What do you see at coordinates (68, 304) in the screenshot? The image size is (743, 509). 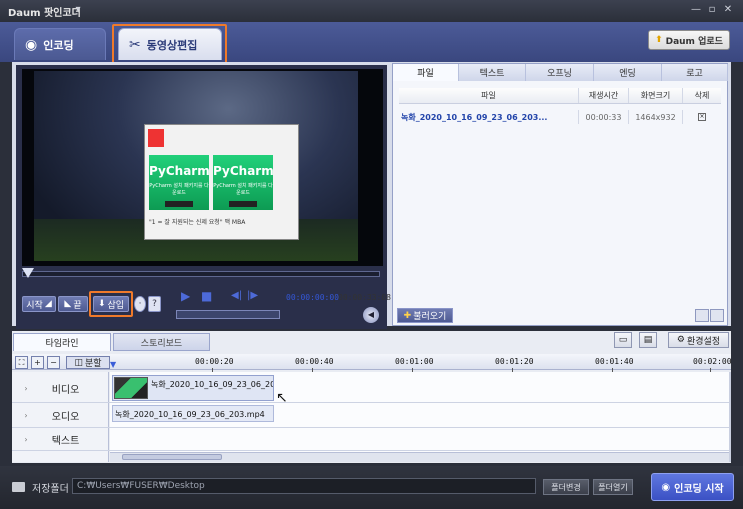 I see `ramp-down-icon: ◣` at bounding box center [68, 304].